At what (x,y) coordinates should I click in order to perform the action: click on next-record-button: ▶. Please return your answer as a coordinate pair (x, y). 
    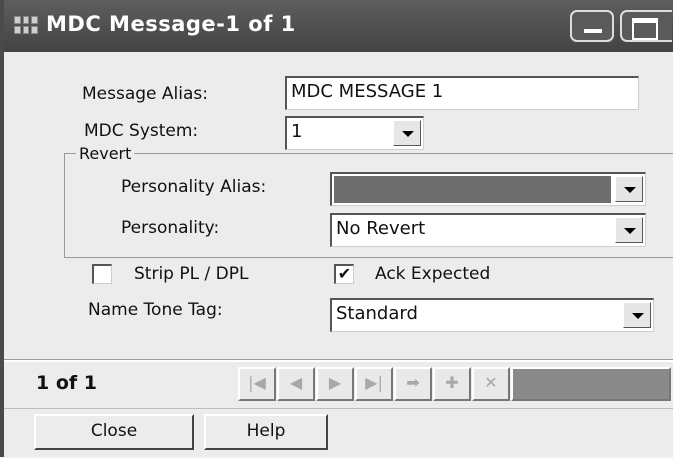
    Looking at the image, I should click on (335, 384).